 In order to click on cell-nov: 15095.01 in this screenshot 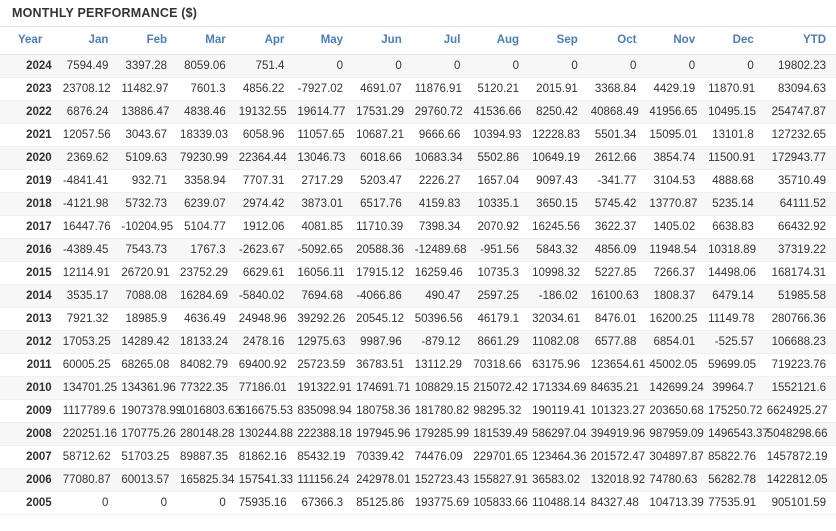, I will do `click(676, 135)`.